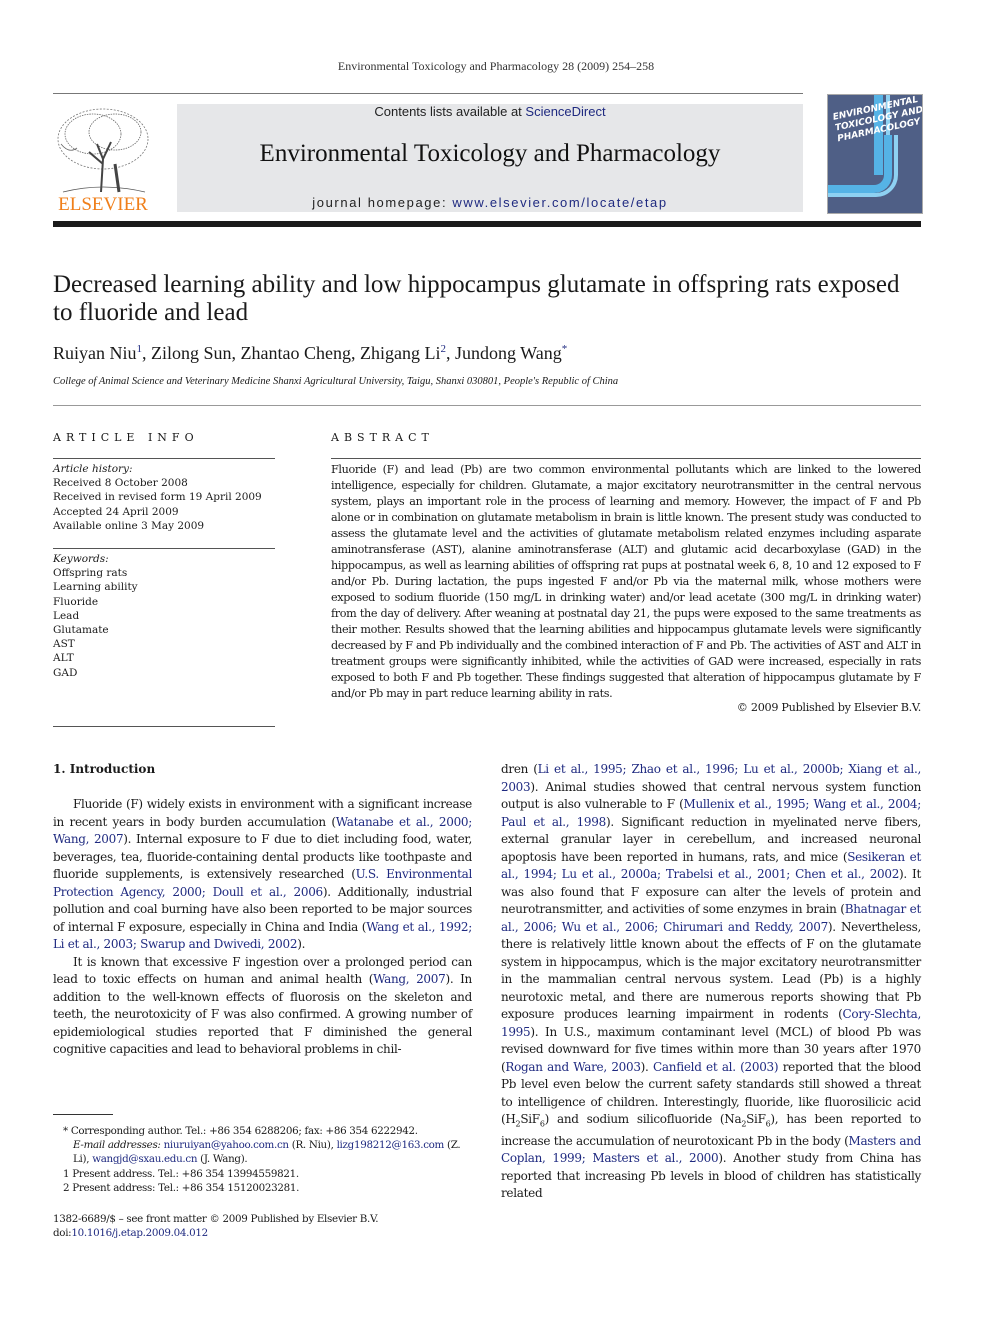 The width and height of the screenshot is (992, 1323). What do you see at coordinates (409, 979) in the screenshot?
I see `citation-link: Wang, 2007` at bounding box center [409, 979].